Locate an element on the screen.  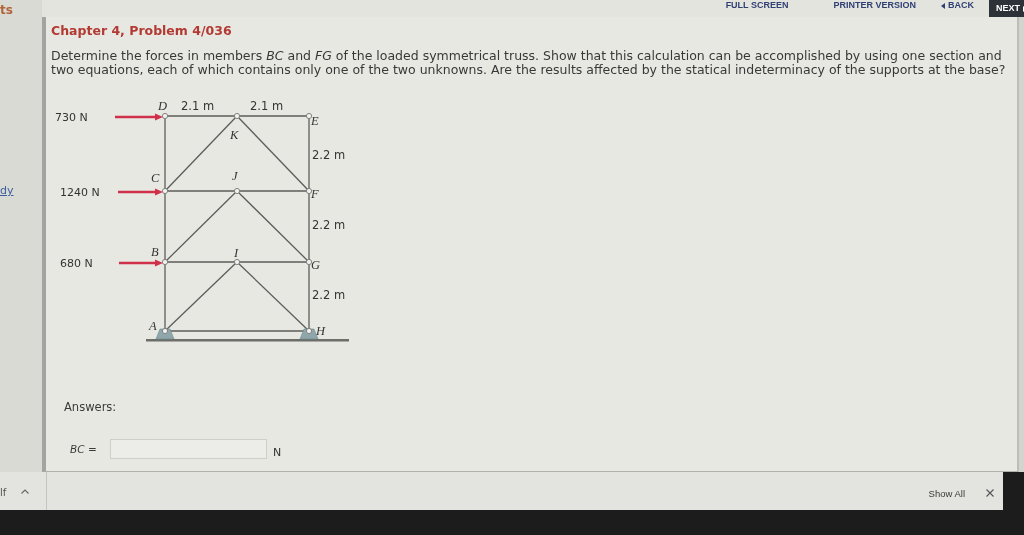
show-all-link: Show All is located at coordinates (946, 493).